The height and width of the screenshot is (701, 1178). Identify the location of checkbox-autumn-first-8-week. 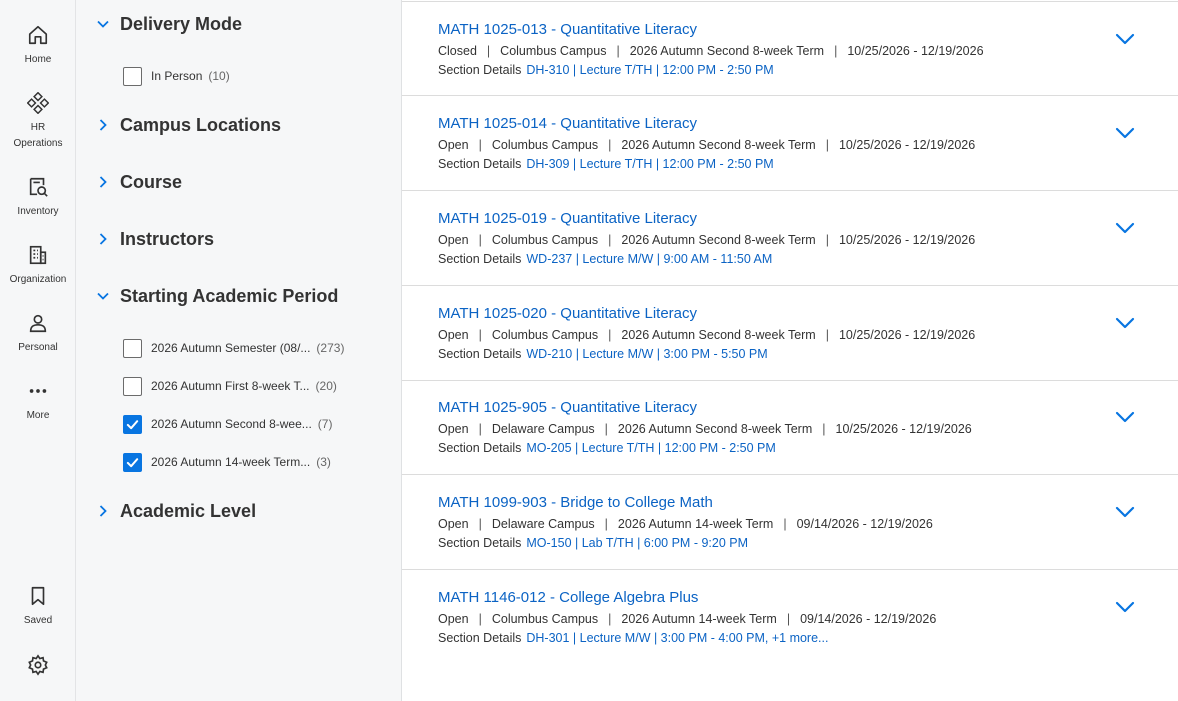
(132, 386).